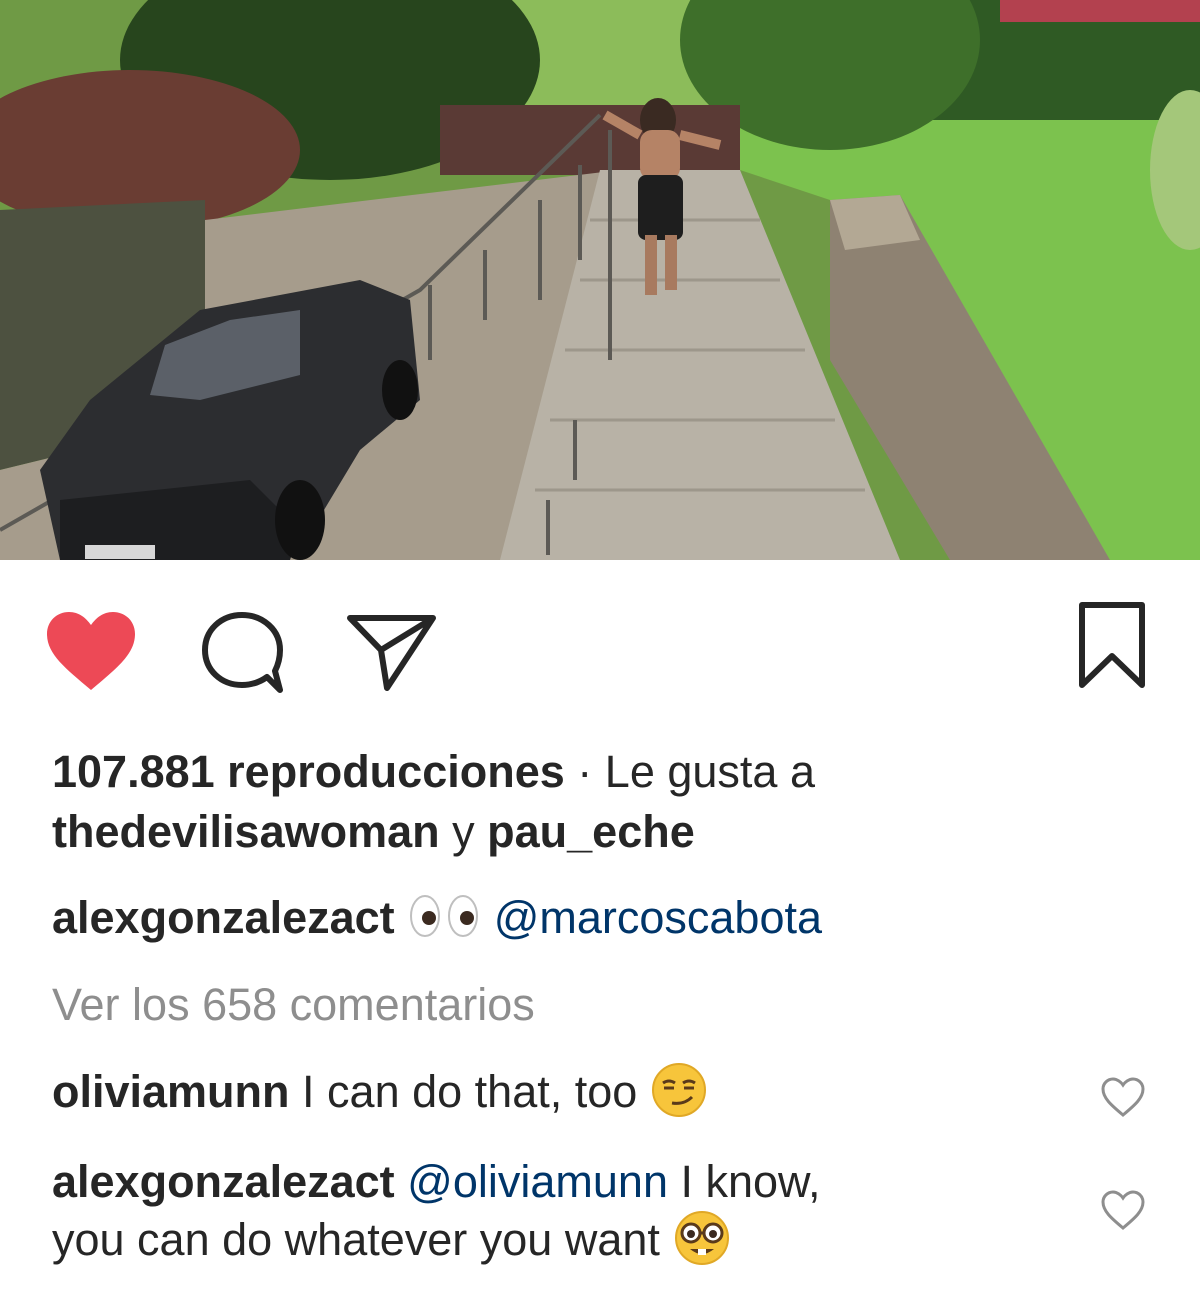  I want to click on view-all-comments-link: Ver los 658 comentarios, so click(293, 1005).